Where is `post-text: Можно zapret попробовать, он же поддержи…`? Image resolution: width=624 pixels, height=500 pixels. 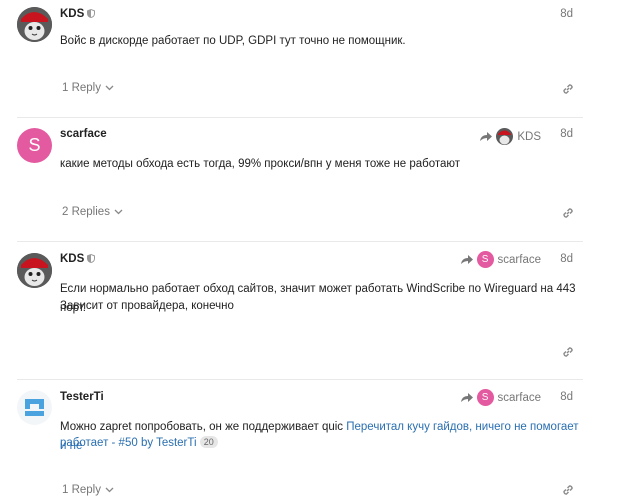 post-text: Можно zapret попробовать, он же поддержи… is located at coordinates (202, 427).